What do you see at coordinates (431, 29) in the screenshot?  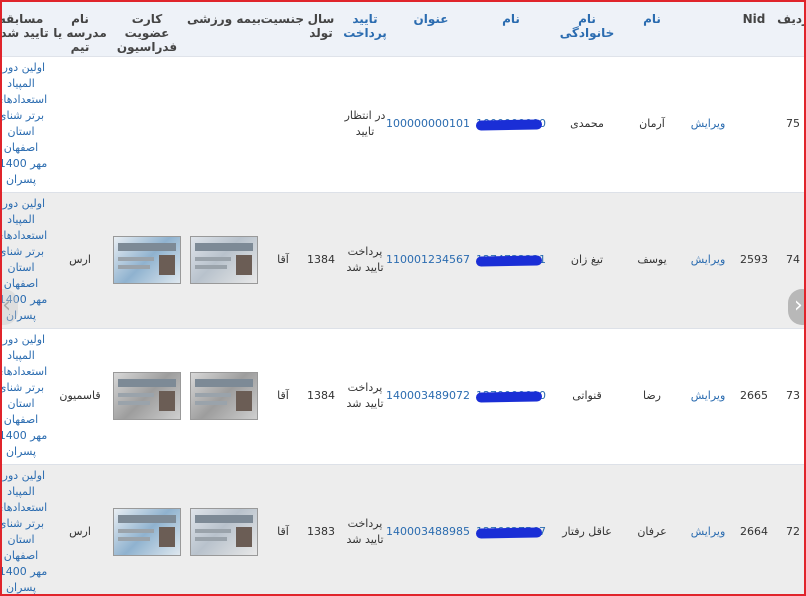 I see `col-title: عنوان` at bounding box center [431, 29].